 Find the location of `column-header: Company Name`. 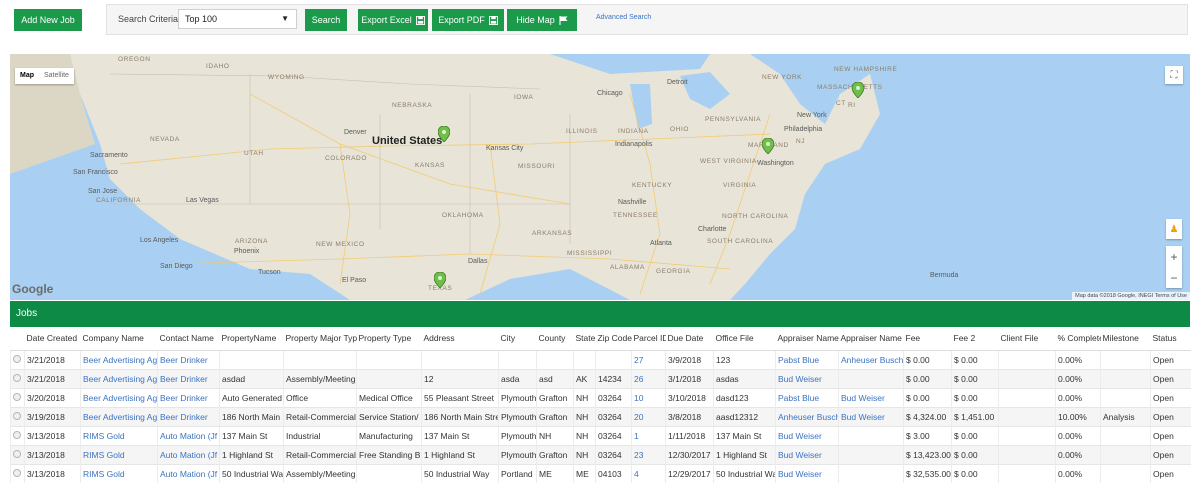

column-header: Company Name is located at coordinates (119, 339).